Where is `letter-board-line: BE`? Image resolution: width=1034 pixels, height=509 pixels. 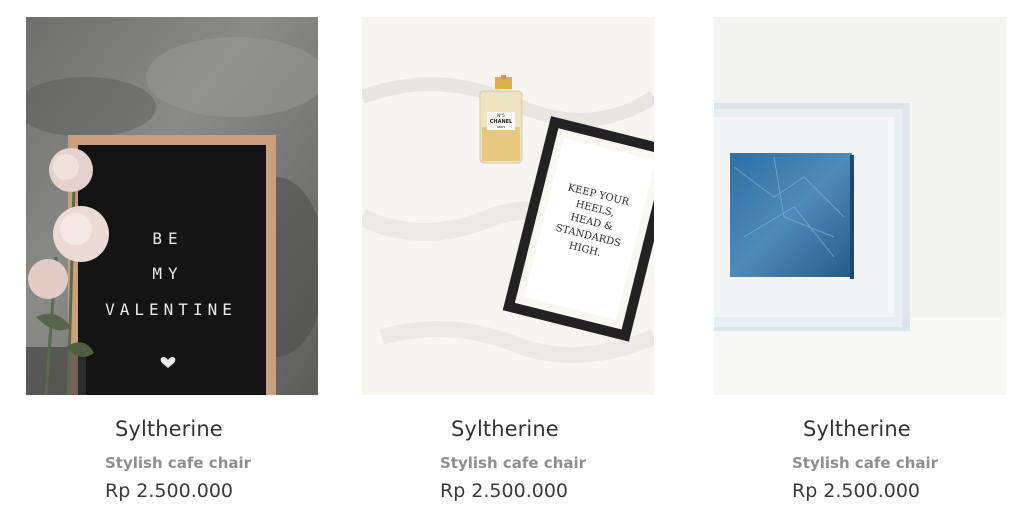 letter-board-line: BE is located at coordinates (167, 238).